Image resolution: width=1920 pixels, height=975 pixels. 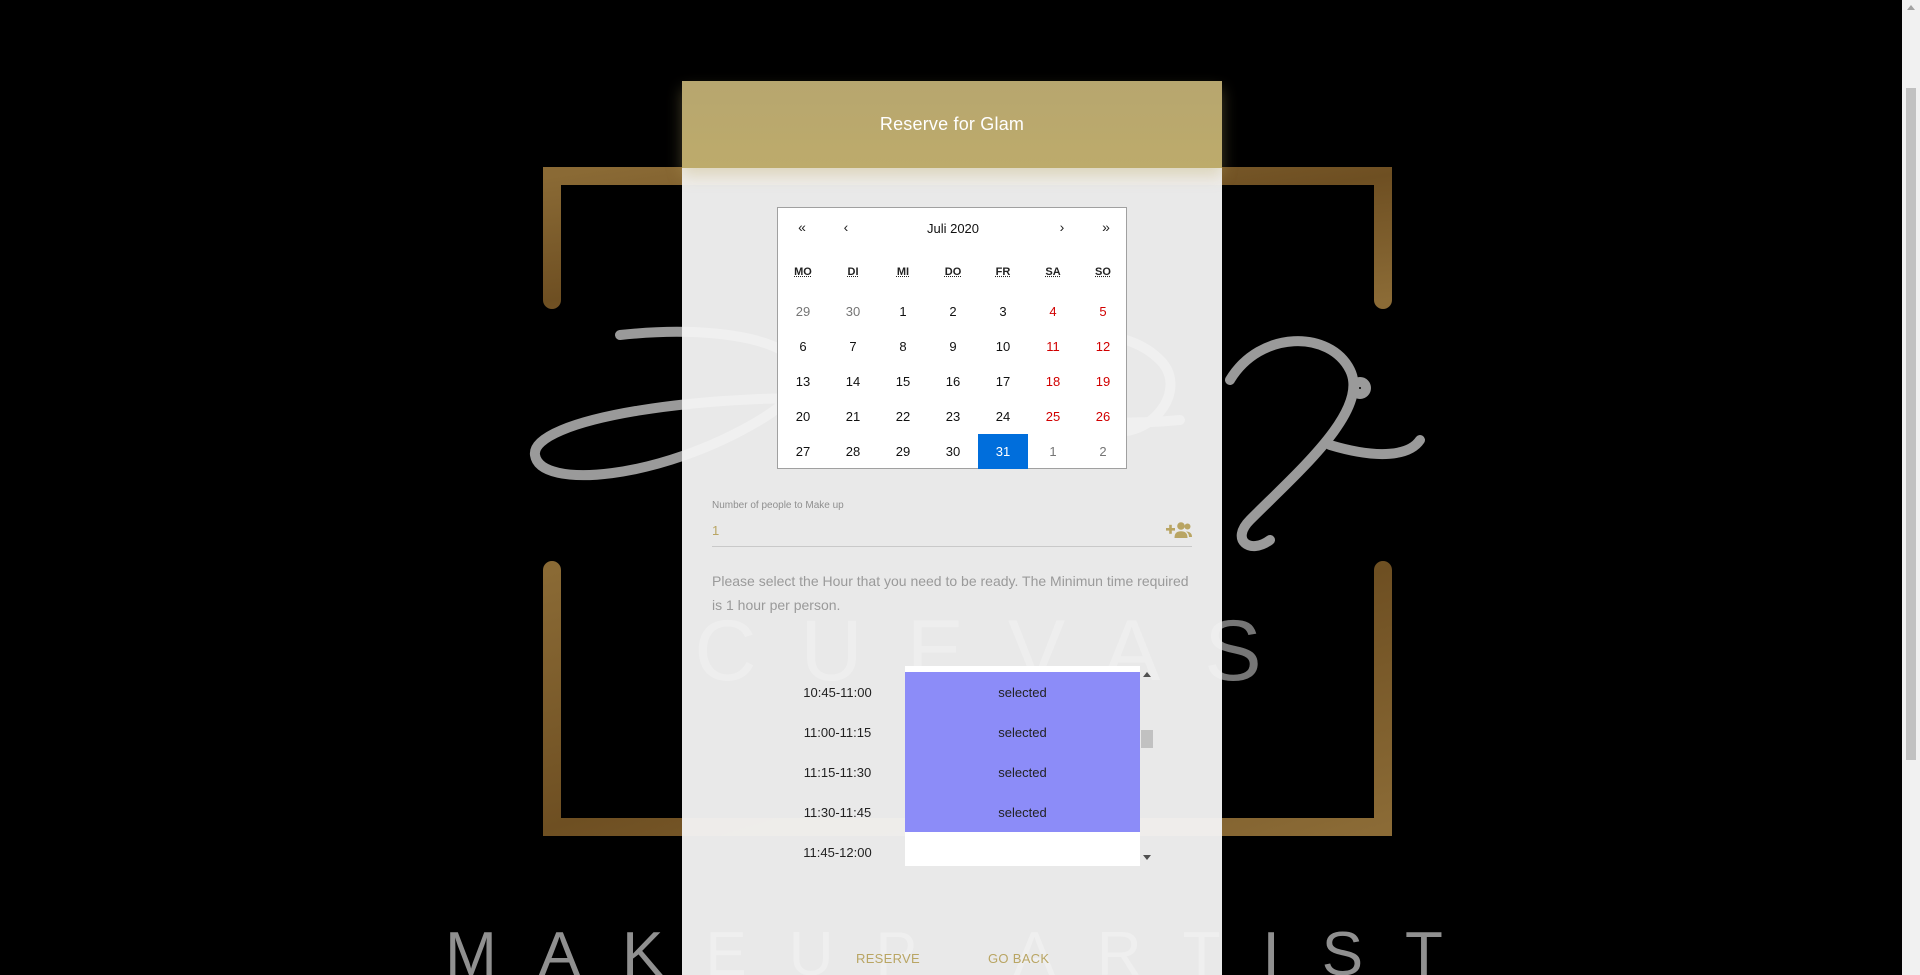 What do you see at coordinates (778, 505) in the screenshot?
I see `people-field-label: Number of people to Make up` at bounding box center [778, 505].